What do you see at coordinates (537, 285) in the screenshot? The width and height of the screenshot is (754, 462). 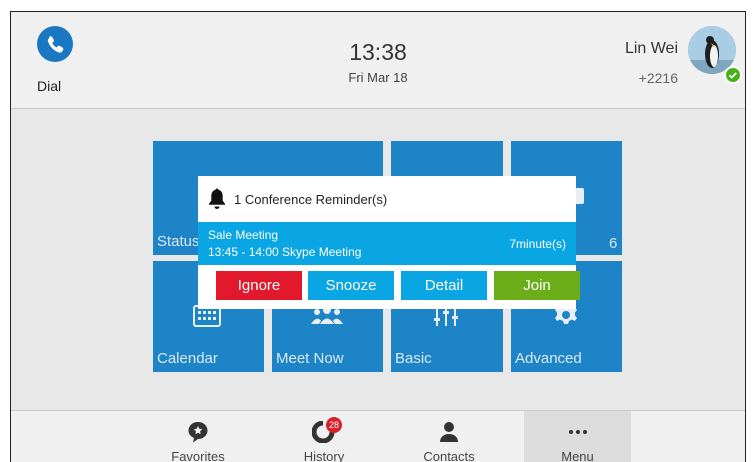 I see `join-button: Join` at bounding box center [537, 285].